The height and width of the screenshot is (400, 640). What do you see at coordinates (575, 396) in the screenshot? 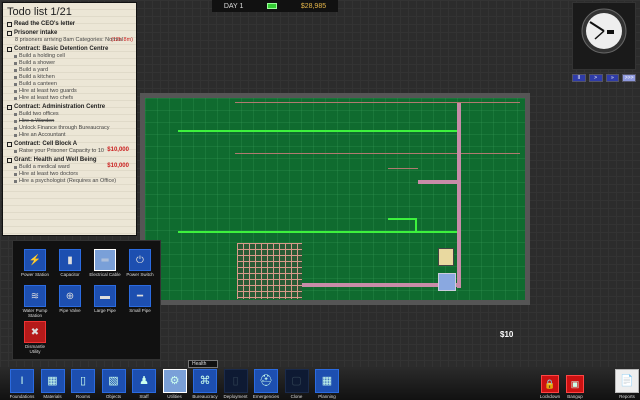
I see `toolbar-label: Bangup` at bounding box center [575, 396].